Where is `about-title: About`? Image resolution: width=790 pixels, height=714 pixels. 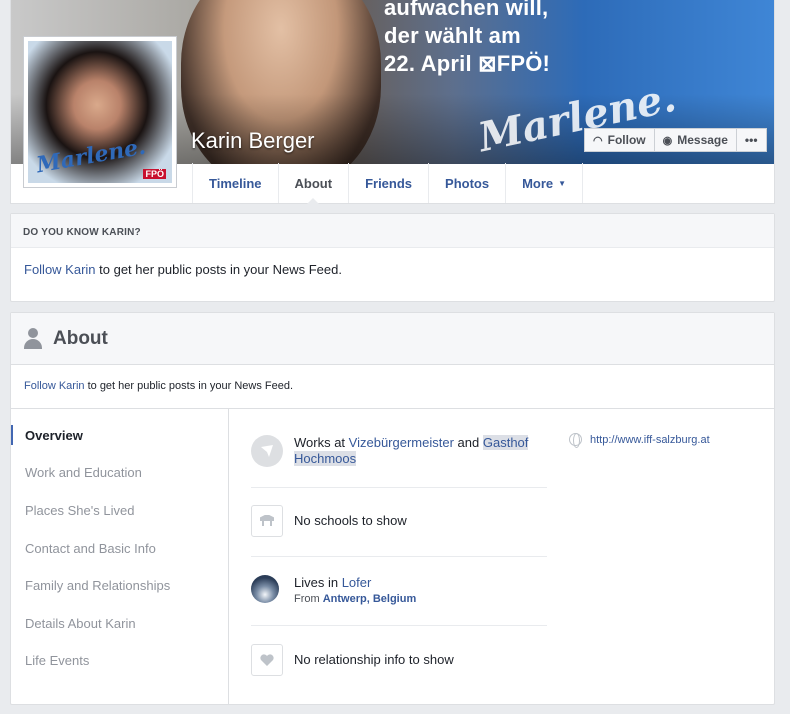 about-title: About is located at coordinates (80, 339).